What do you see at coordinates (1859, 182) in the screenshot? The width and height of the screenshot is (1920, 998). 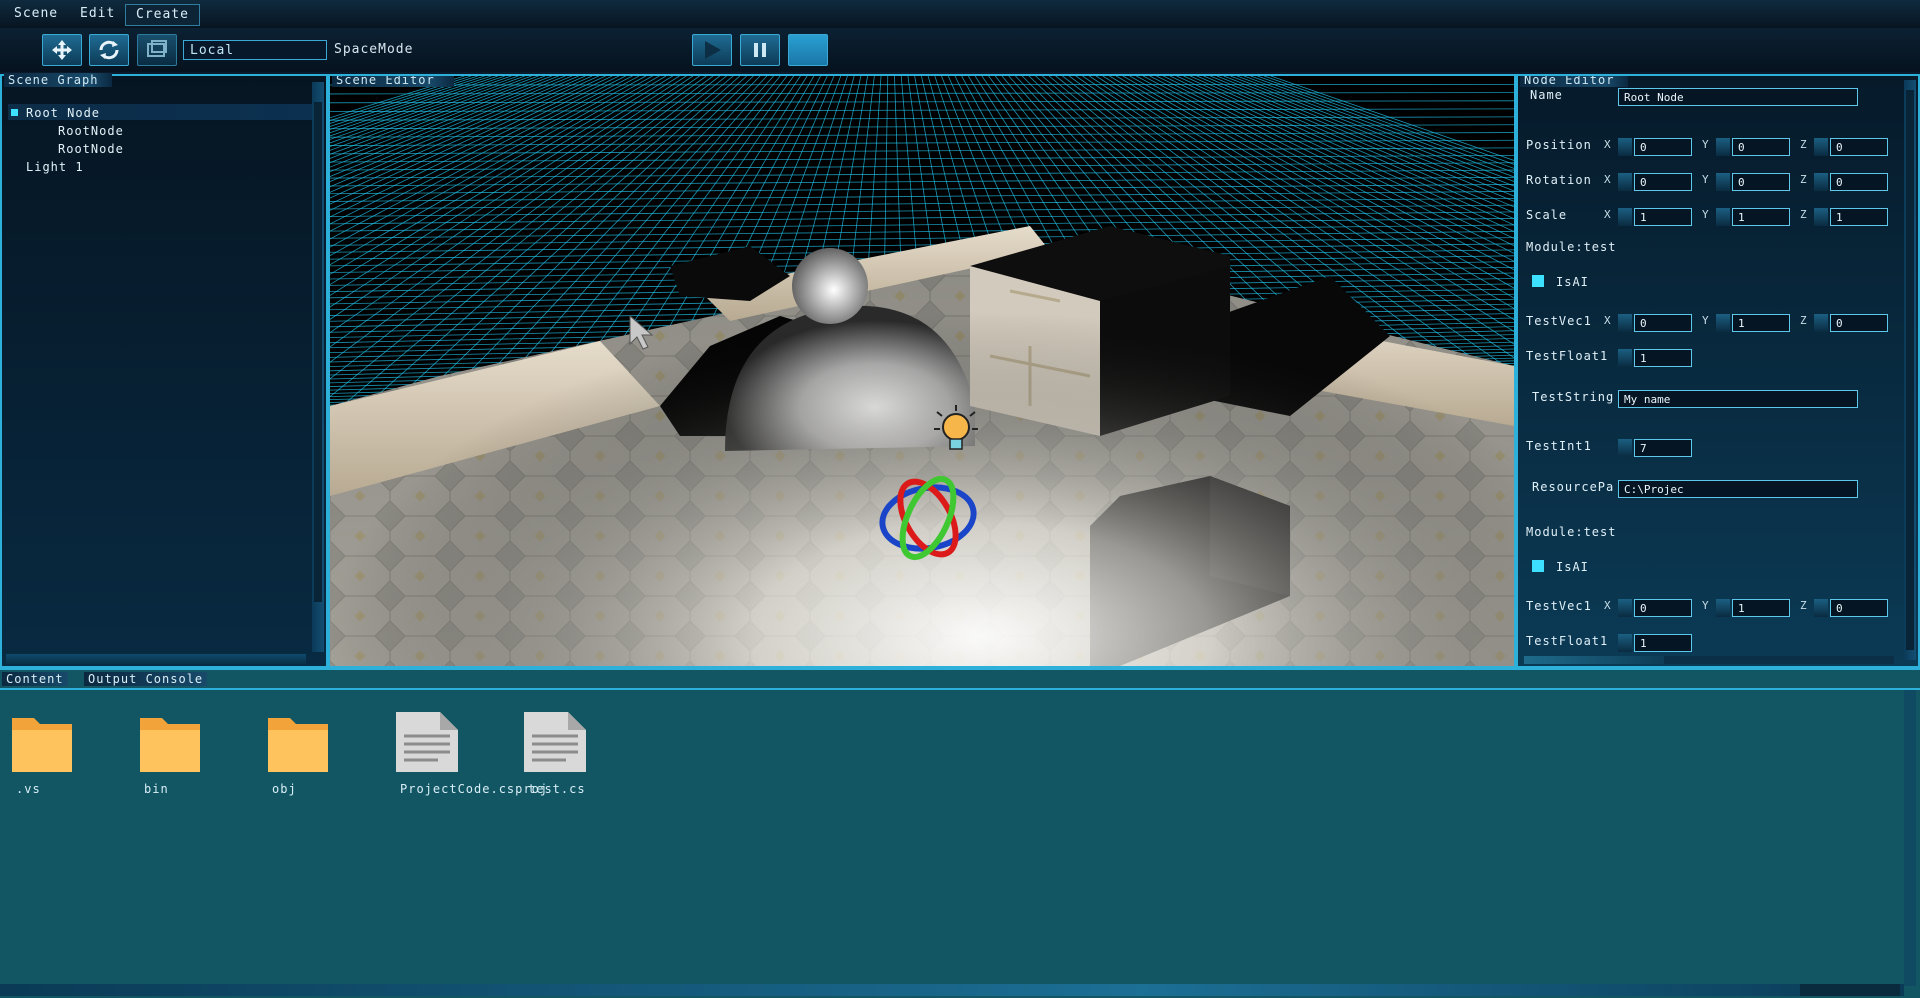 I see `rotation-z-field: 0` at bounding box center [1859, 182].